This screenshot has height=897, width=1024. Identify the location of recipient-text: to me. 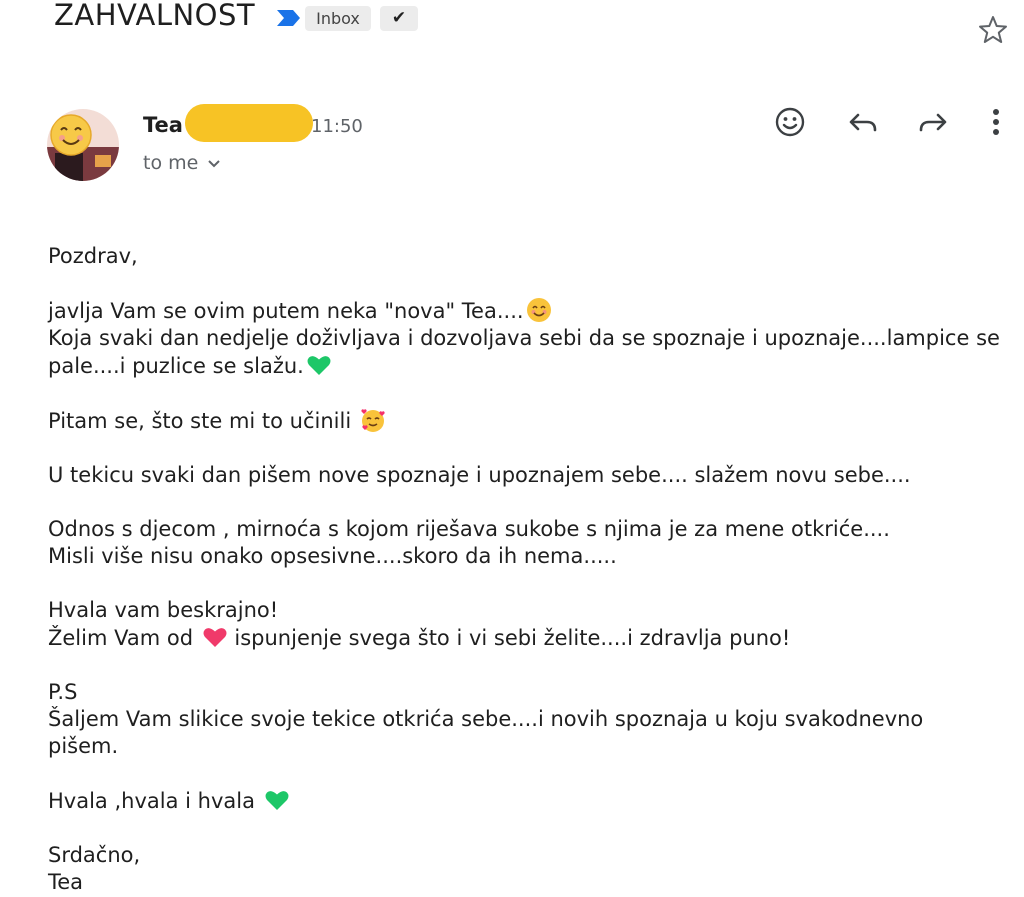
(170, 163).